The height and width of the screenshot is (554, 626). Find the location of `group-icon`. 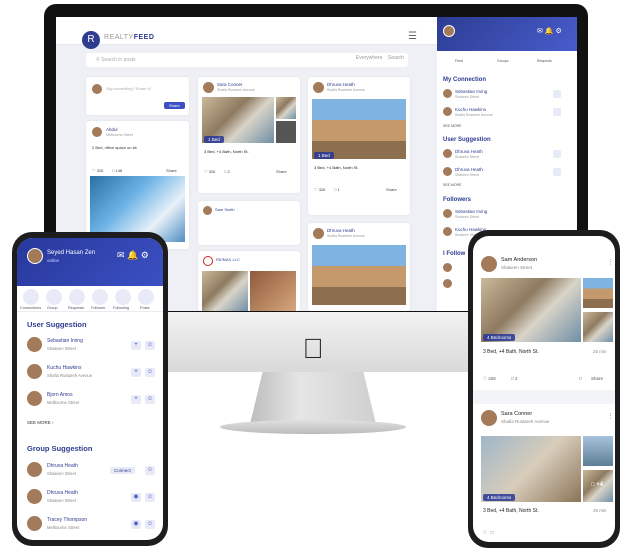

group-icon is located at coordinates (54, 297).